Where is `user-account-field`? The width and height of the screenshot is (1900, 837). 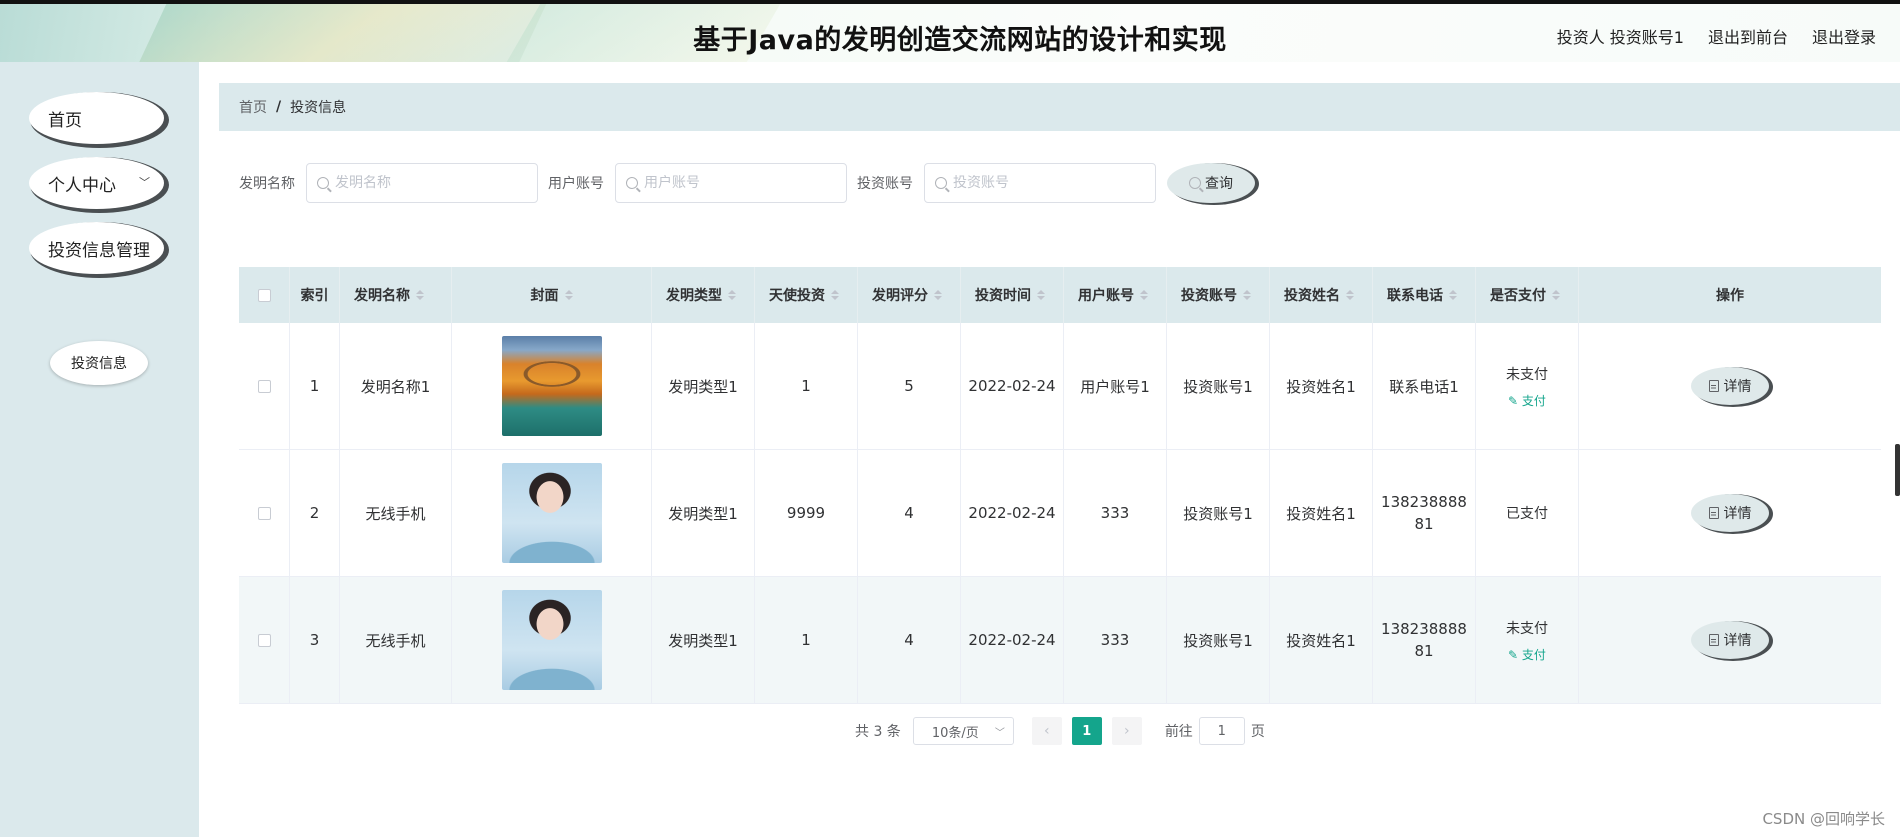
user-account-field is located at coordinates (731, 183).